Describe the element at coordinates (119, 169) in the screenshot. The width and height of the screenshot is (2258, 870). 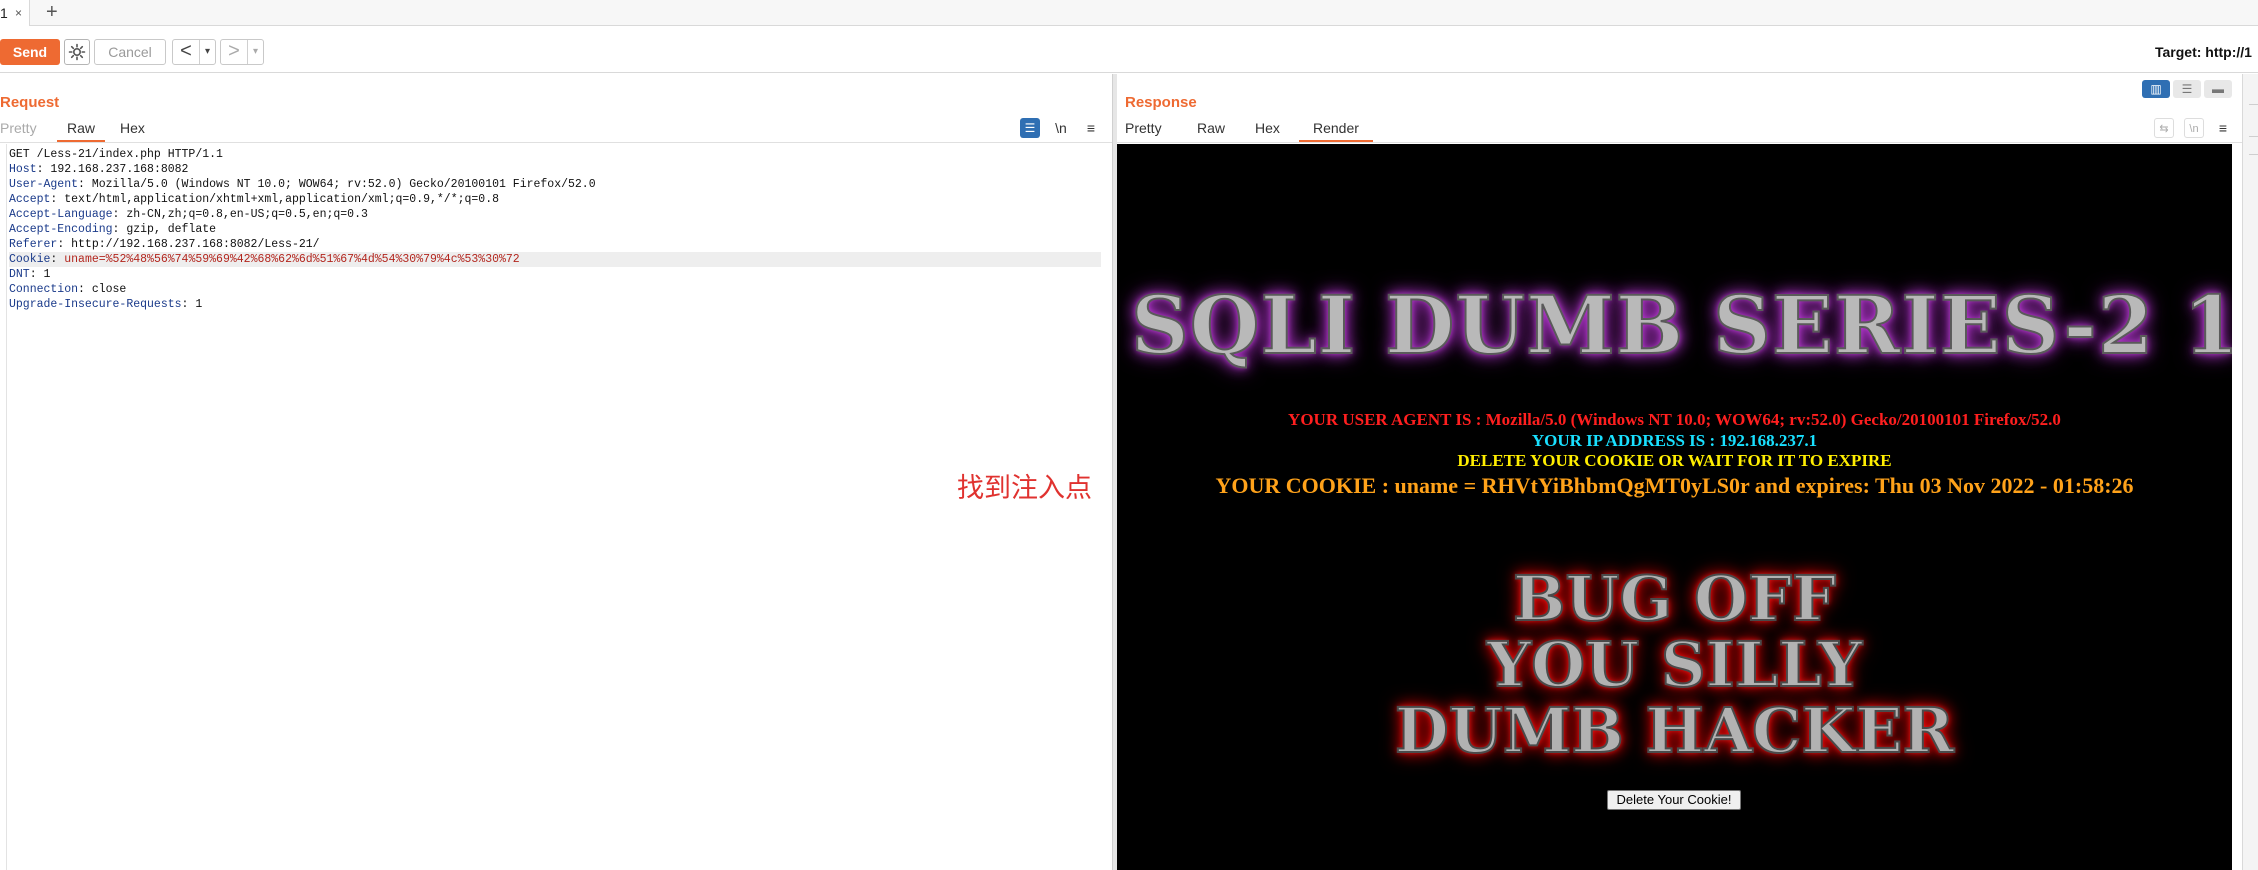
I see `header-value: 192.168.237.168:8082` at that location.